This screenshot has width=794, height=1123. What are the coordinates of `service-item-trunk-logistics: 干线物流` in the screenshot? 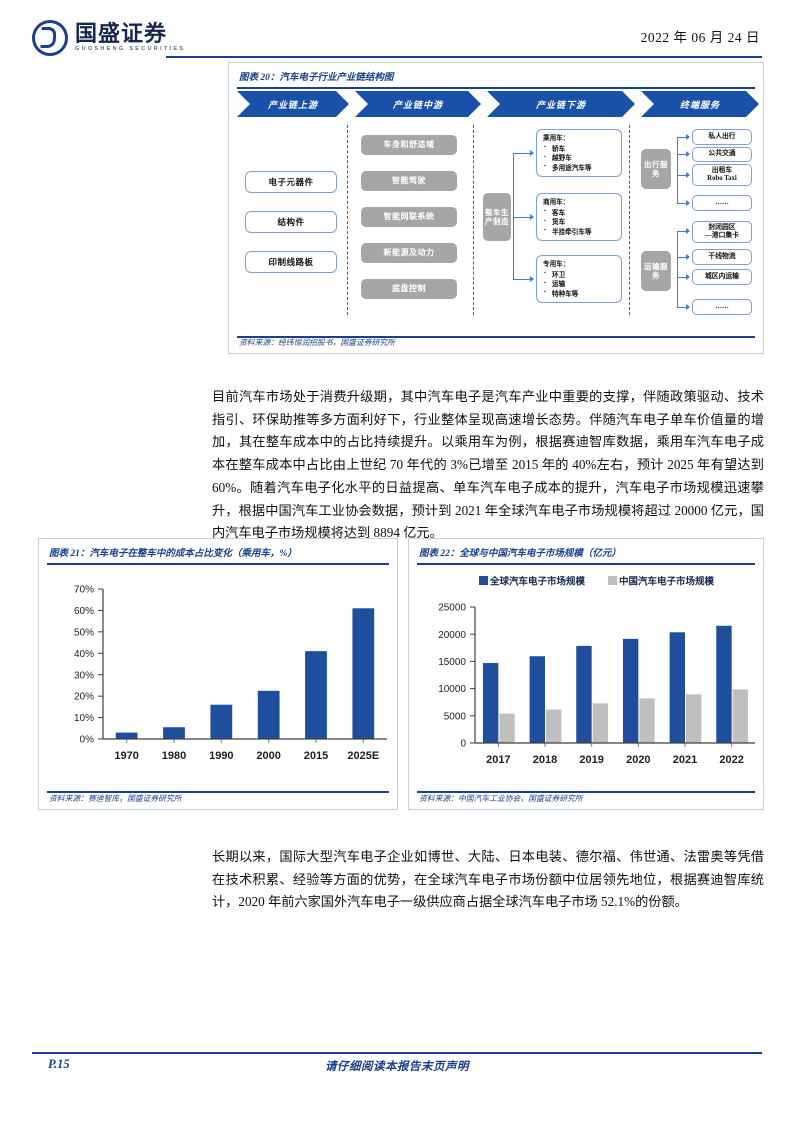 It's located at (722, 257).